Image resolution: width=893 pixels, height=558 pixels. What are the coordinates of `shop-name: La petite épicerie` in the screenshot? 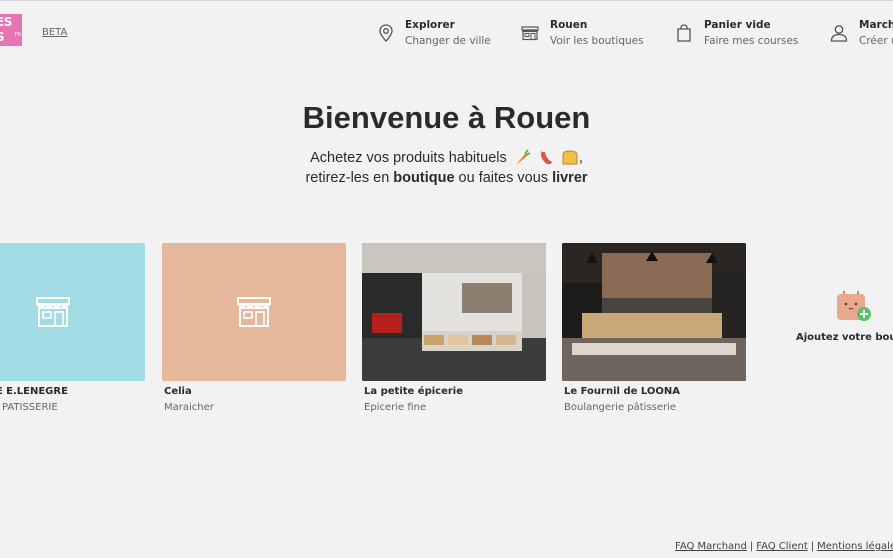 It's located at (413, 391).